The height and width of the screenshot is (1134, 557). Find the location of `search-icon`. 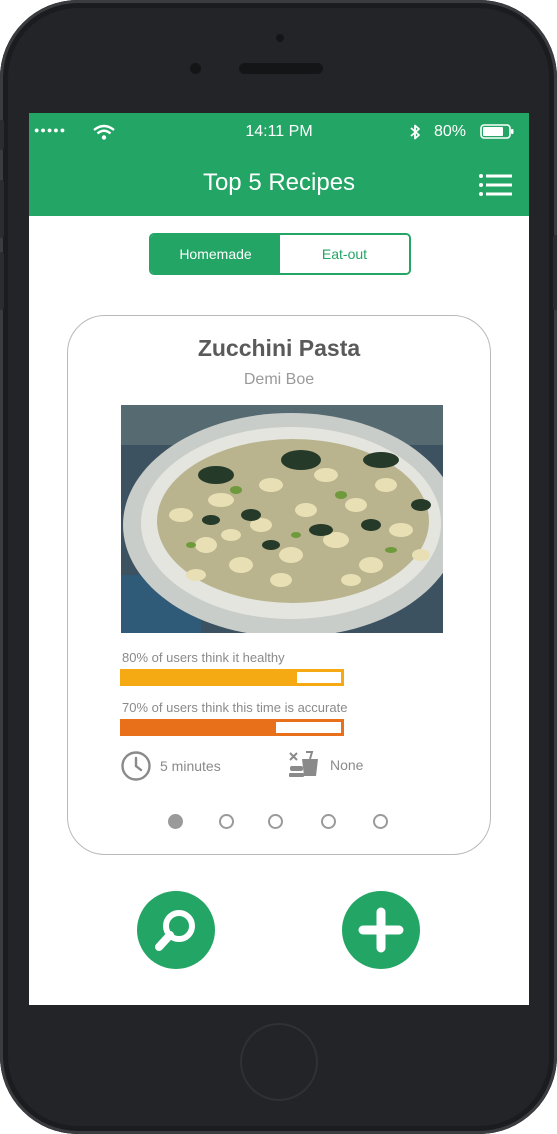

search-icon is located at coordinates (175, 930).